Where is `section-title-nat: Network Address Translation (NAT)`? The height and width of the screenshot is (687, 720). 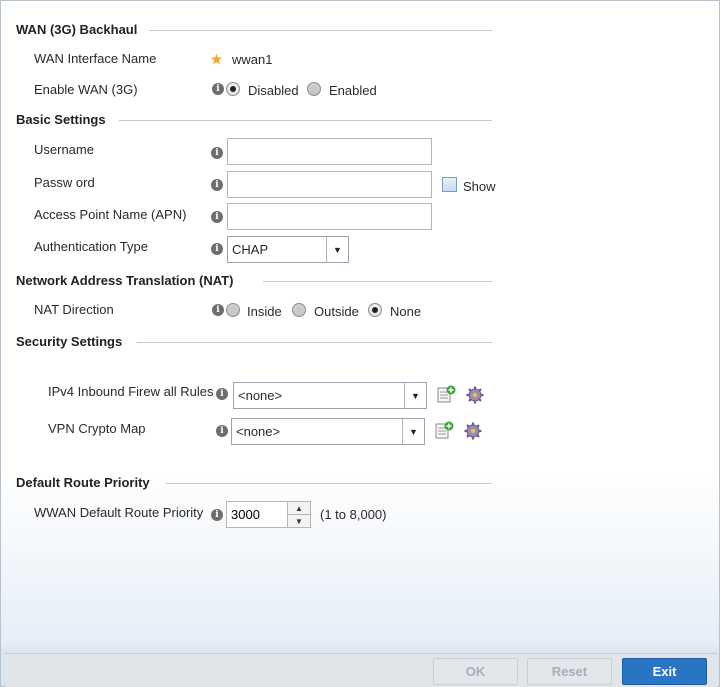 section-title-nat: Network Address Translation (NAT) is located at coordinates (125, 280).